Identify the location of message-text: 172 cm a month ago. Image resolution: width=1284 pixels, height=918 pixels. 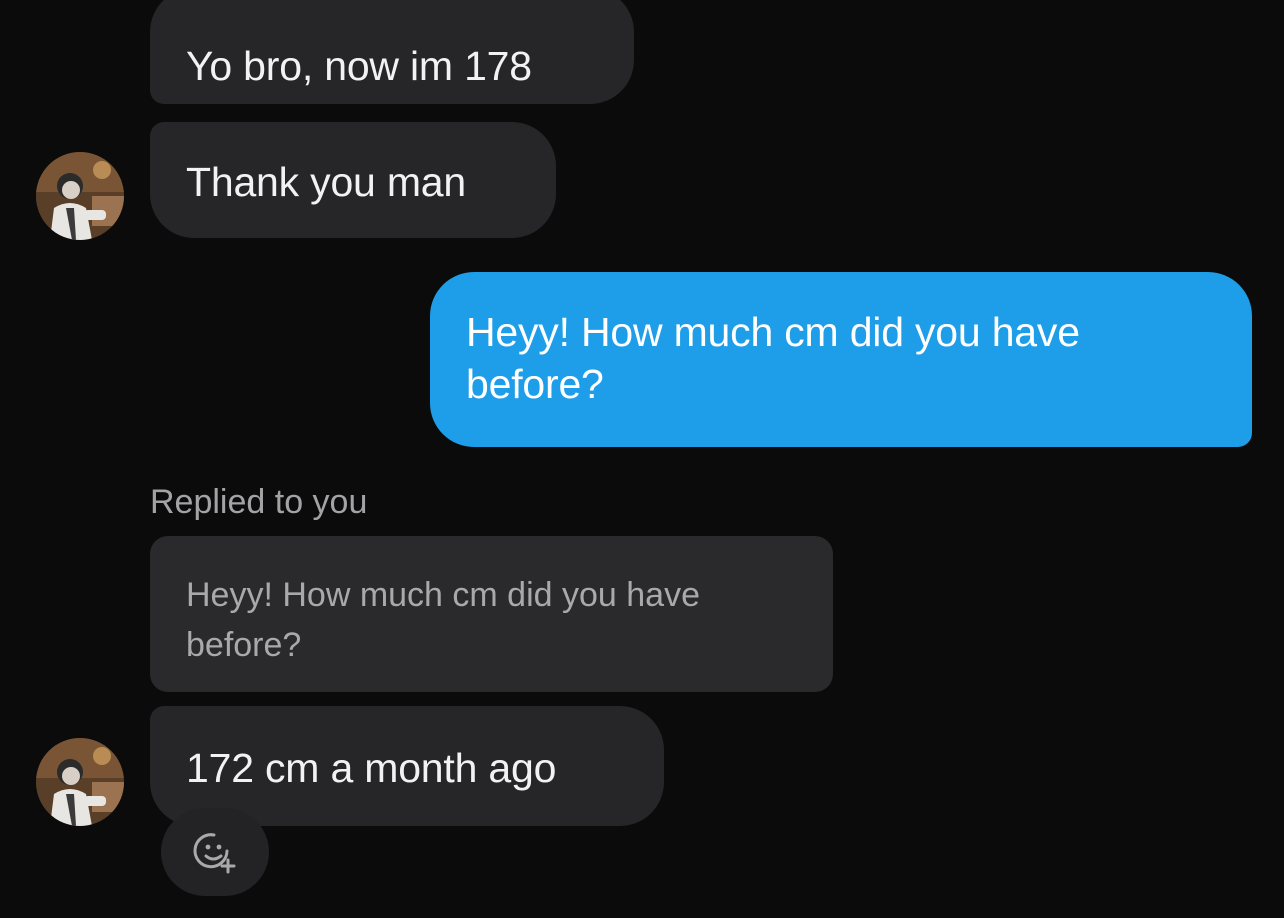
(371, 768).